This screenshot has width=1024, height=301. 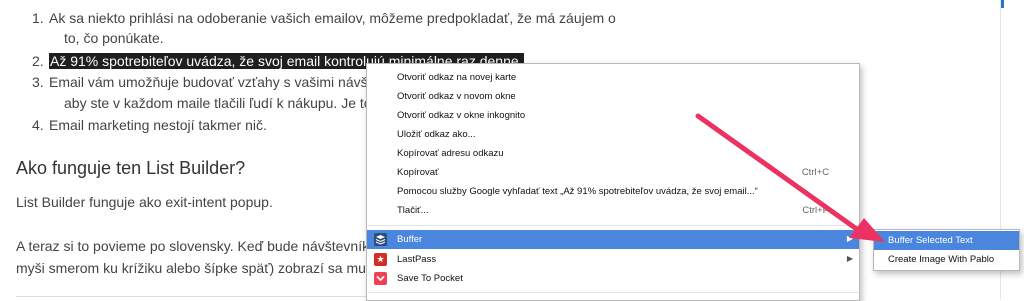 I want to click on submenu-item-label: Create Image With Pablo, so click(x=941, y=259).